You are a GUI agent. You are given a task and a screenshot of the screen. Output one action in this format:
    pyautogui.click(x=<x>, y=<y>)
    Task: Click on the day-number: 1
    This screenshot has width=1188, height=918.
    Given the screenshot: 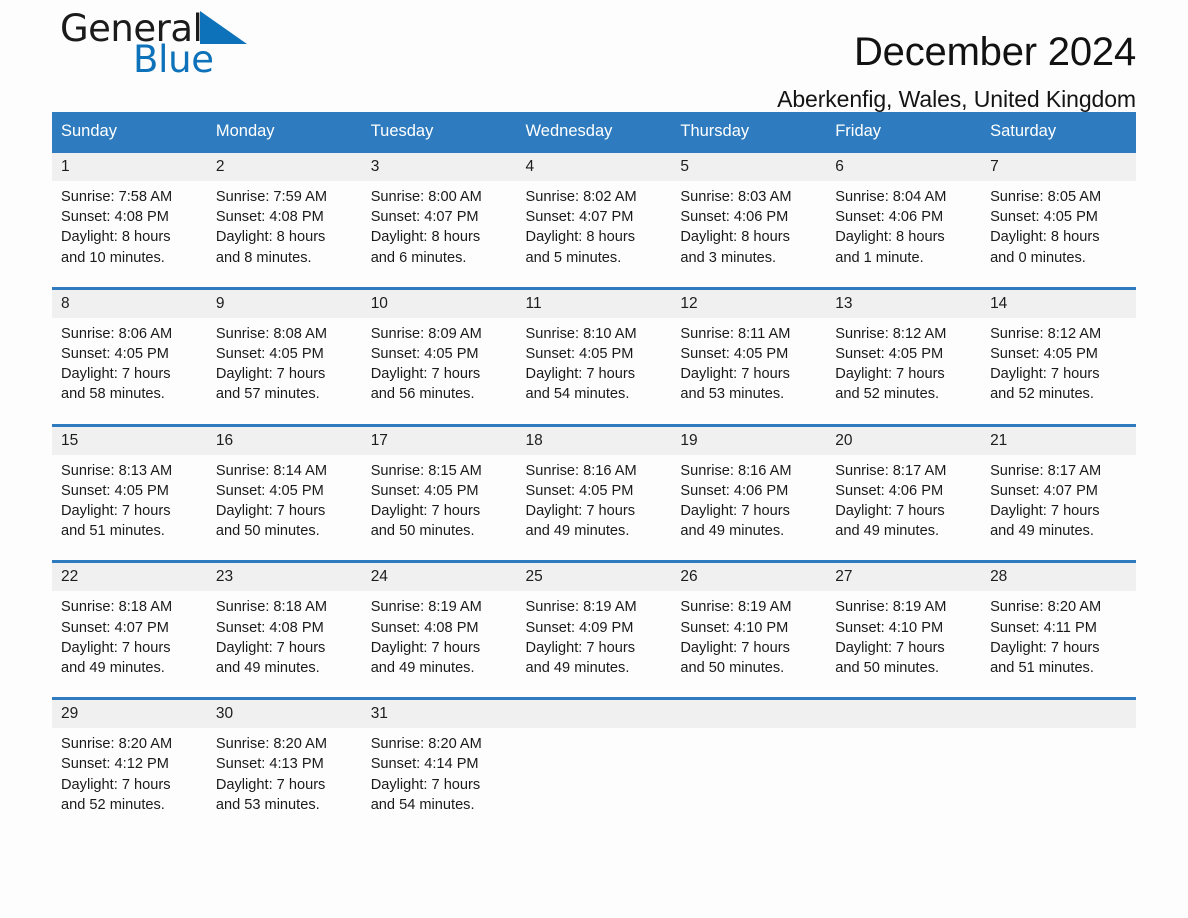 What is the action you would take?
    pyautogui.click(x=129, y=167)
    